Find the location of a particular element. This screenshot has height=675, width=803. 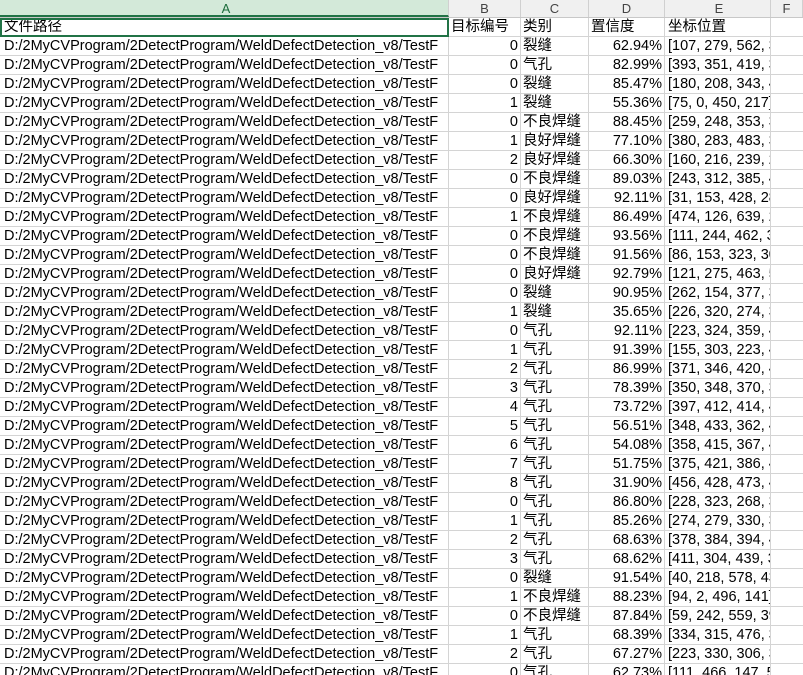

cell-coords: [393, 351, 419, 387] is located at coordinates (718, 65).